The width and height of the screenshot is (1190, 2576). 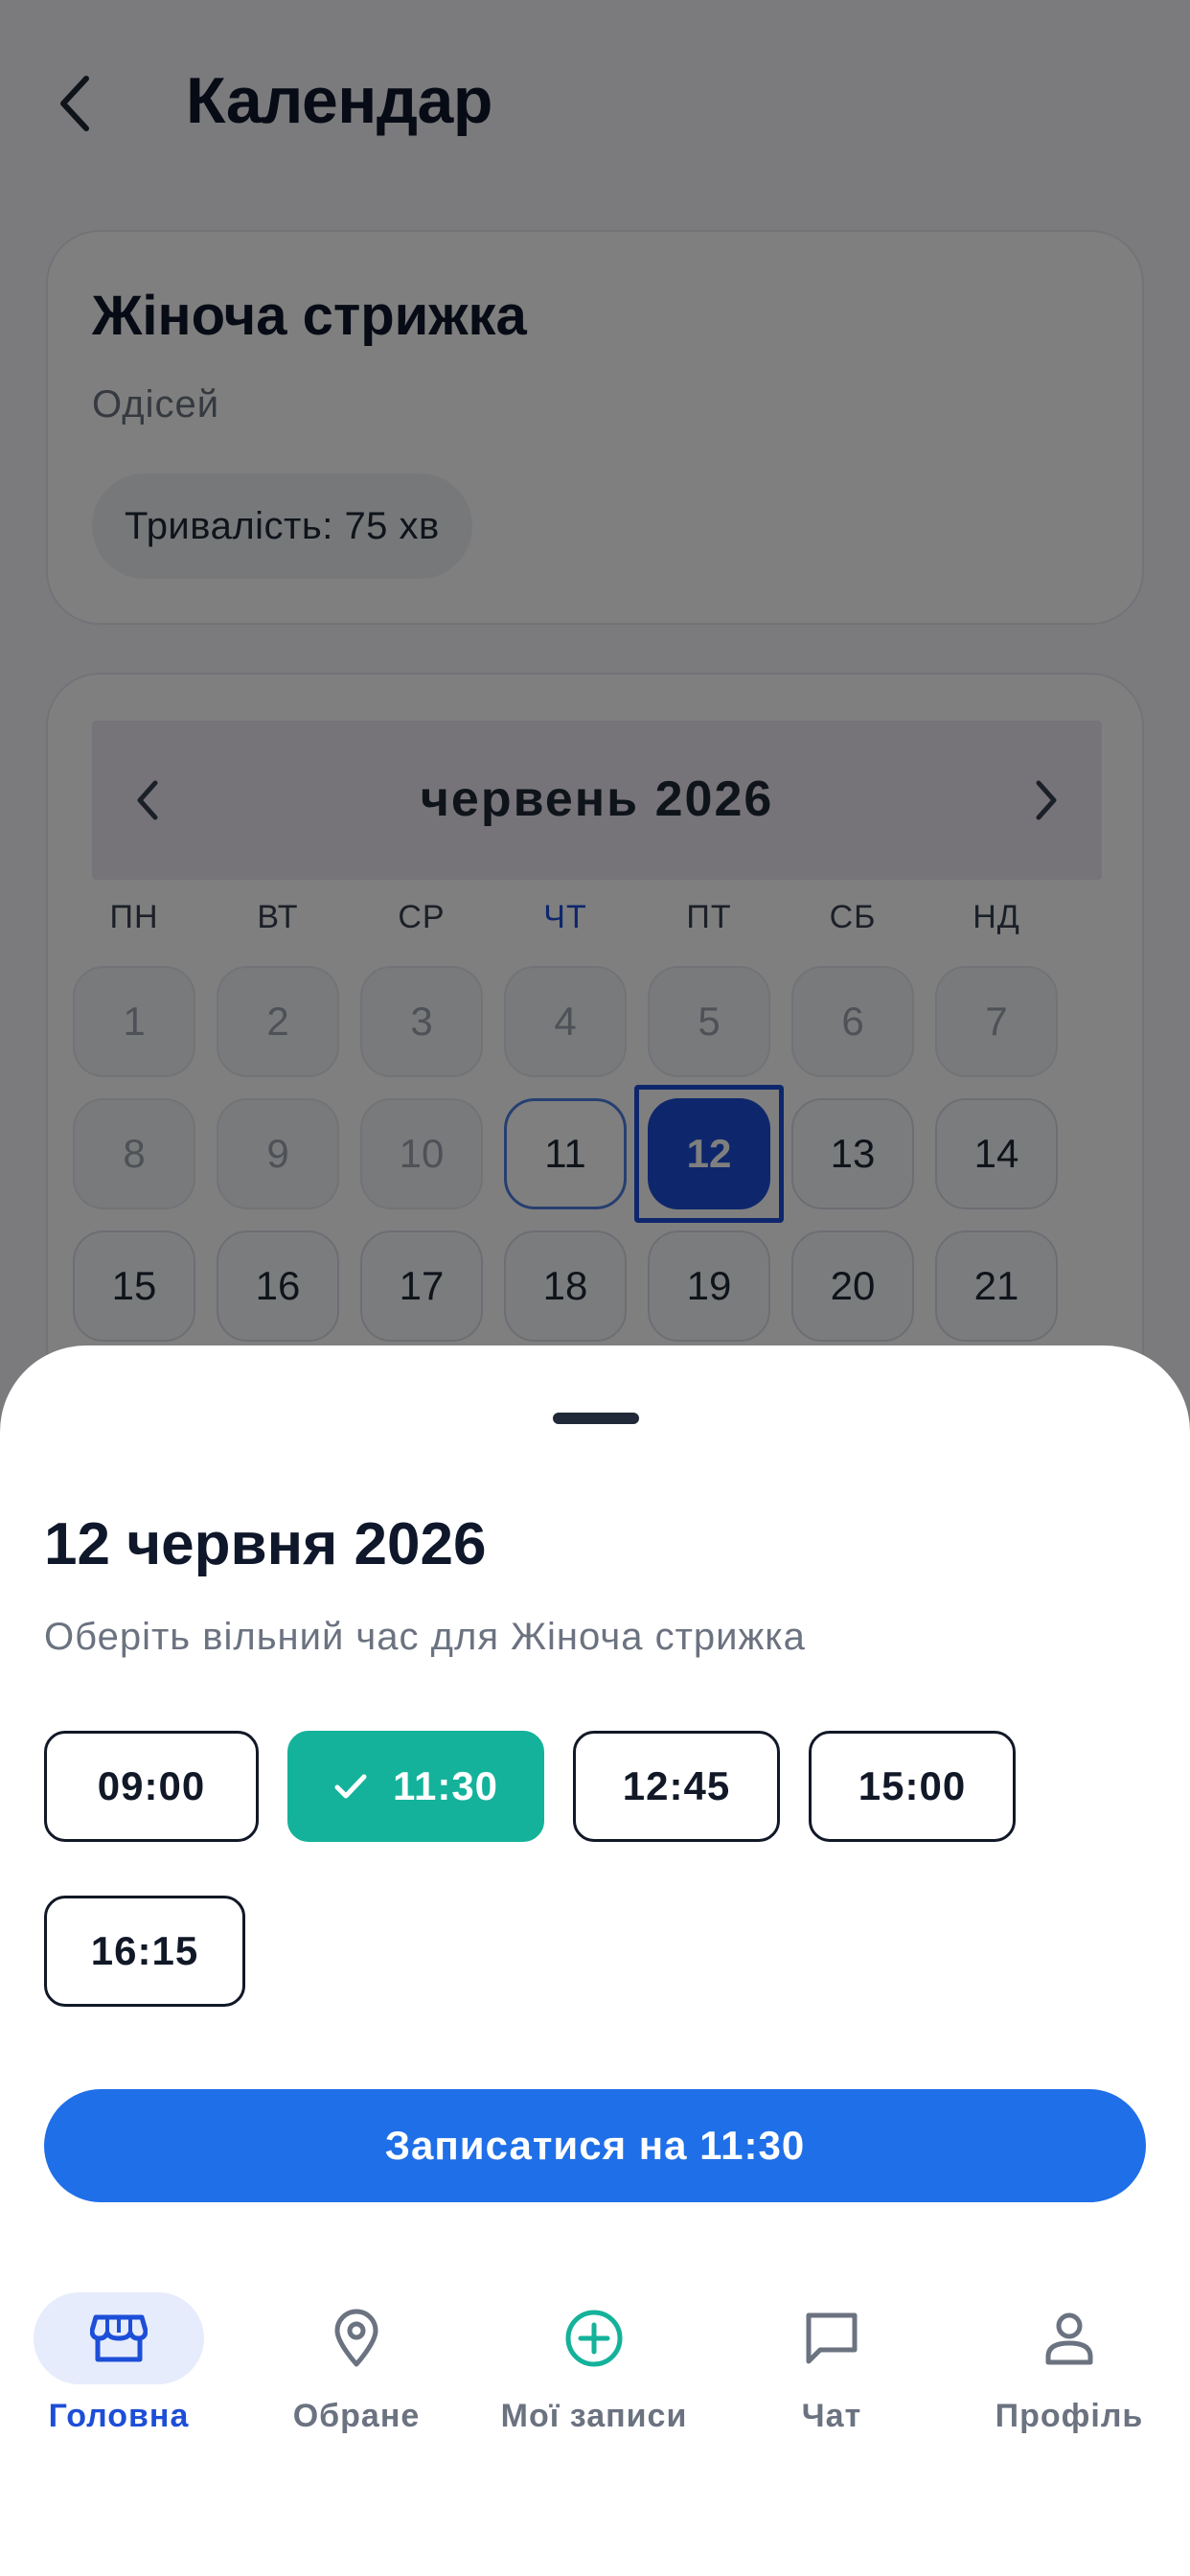 I want to click on time-slot: 12:45, so click(x=677, y=1786).